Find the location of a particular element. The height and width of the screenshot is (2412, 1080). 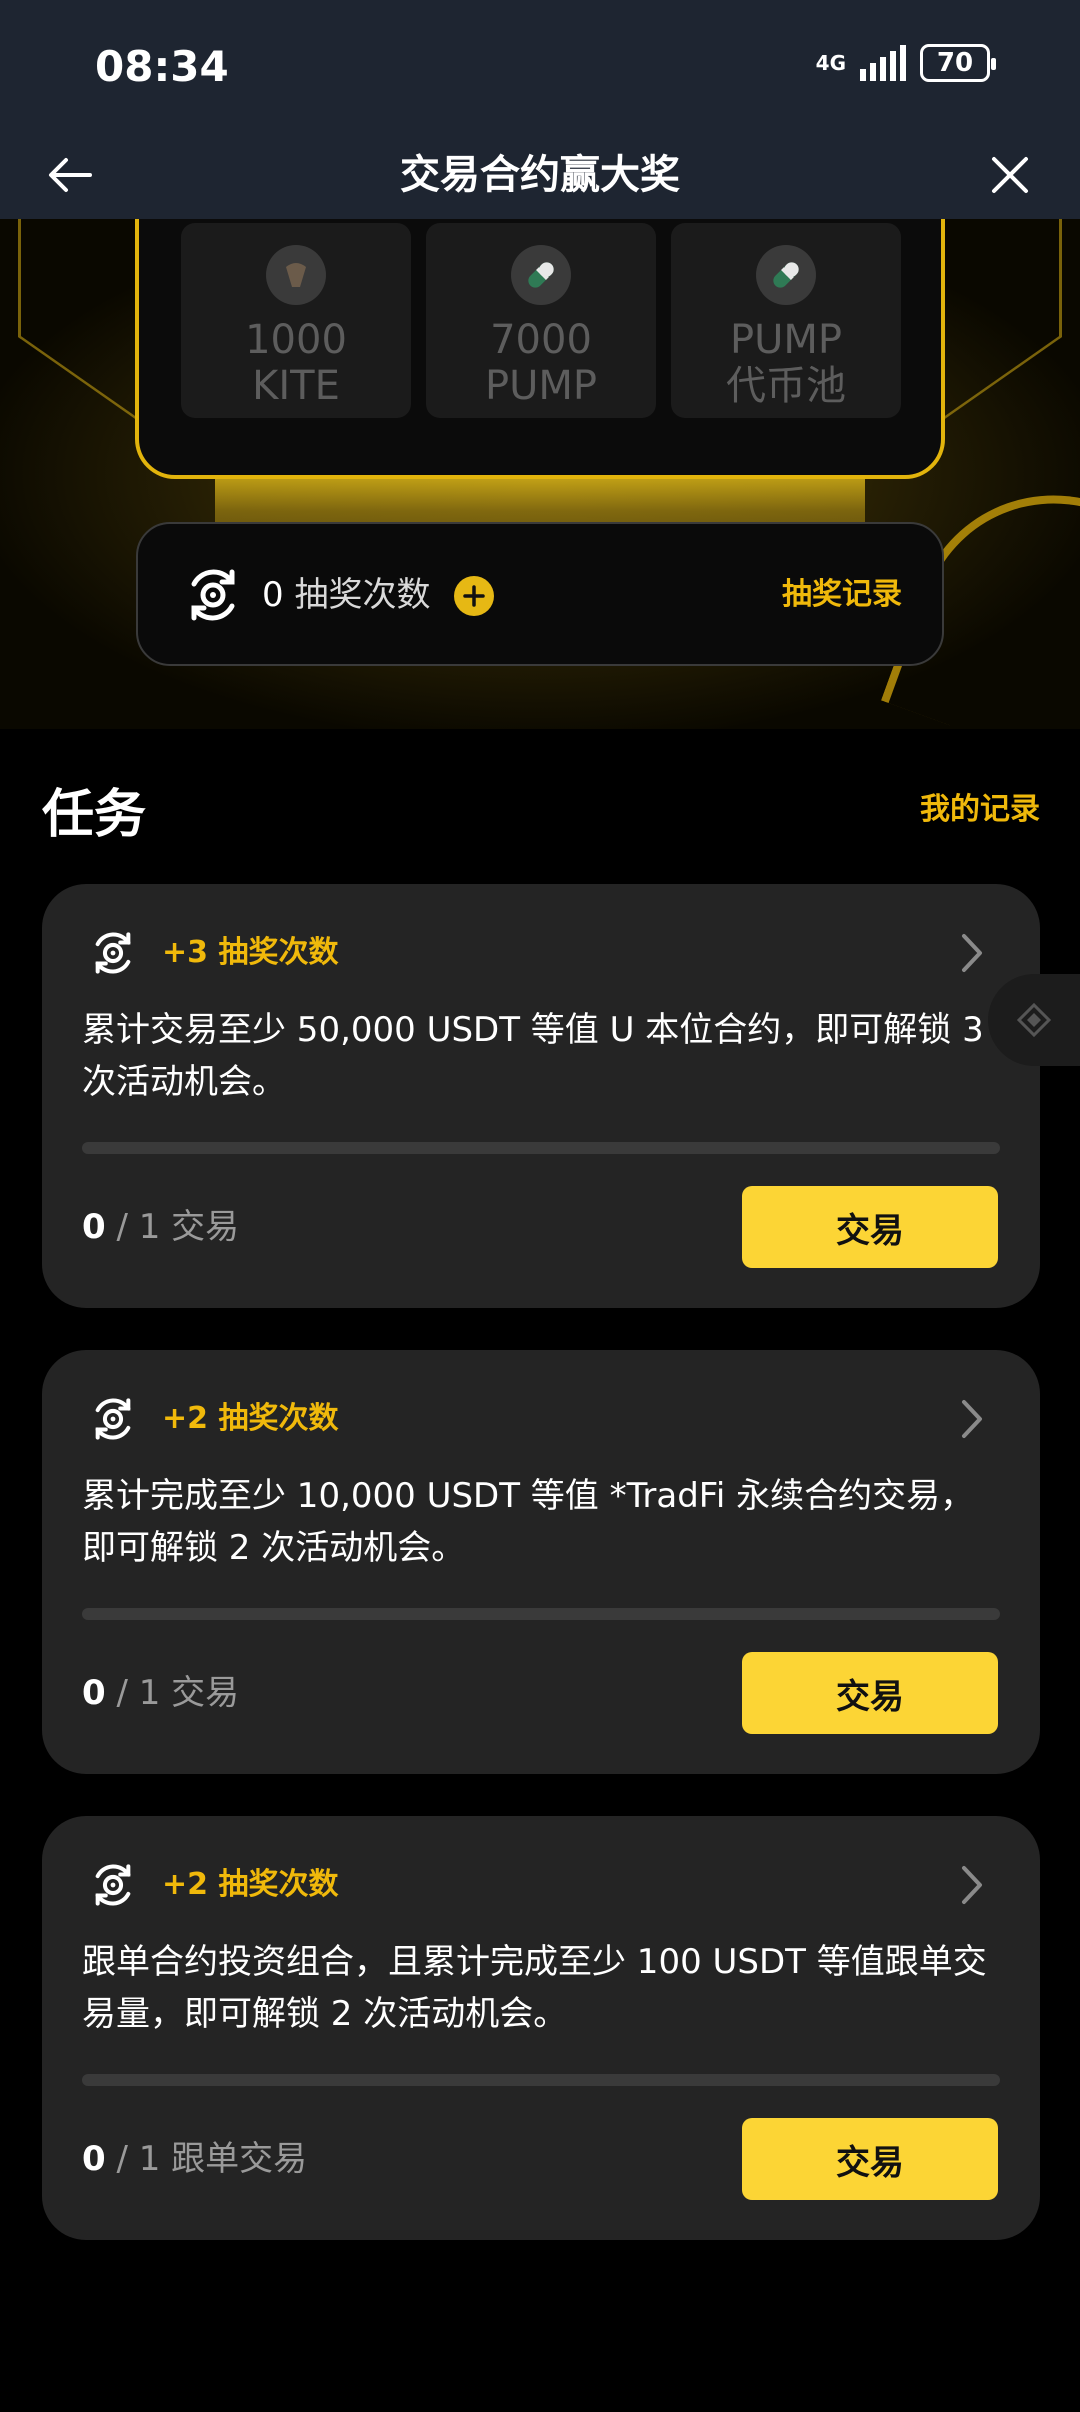

my-record-link: 我的记录 is located at coordinates (980, 806).